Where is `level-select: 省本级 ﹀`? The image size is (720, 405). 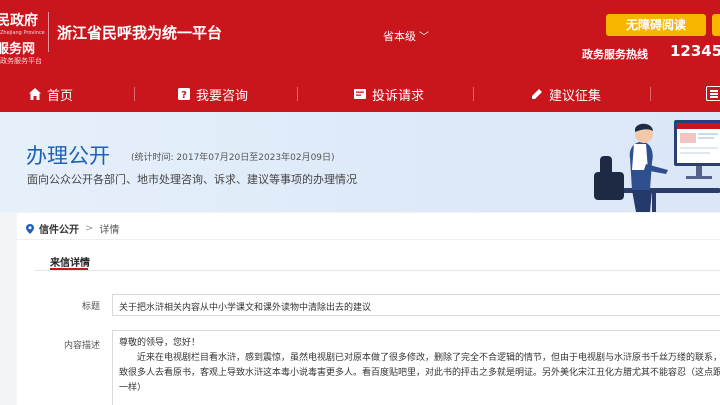 level-select: 省本级 ﹀ is located at coordinates (406, 36).